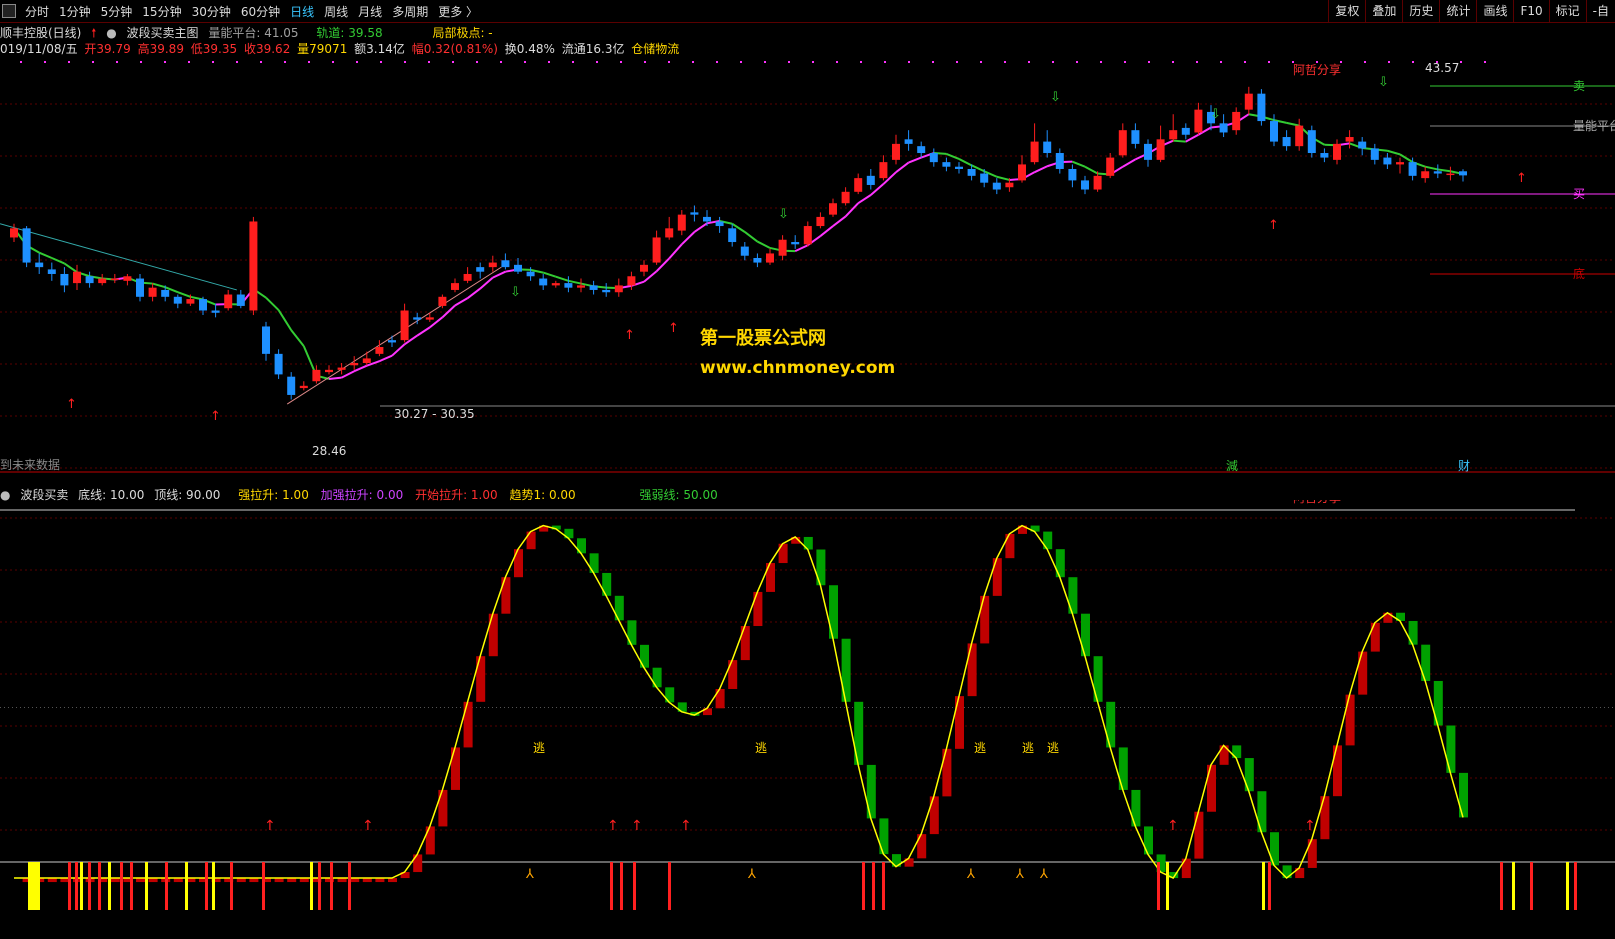 This screenshot has height=939, width=1615. Describe the element at coordinates (655, 49) in the screenshot. I see `sector-text: 仓储物流` at that location.